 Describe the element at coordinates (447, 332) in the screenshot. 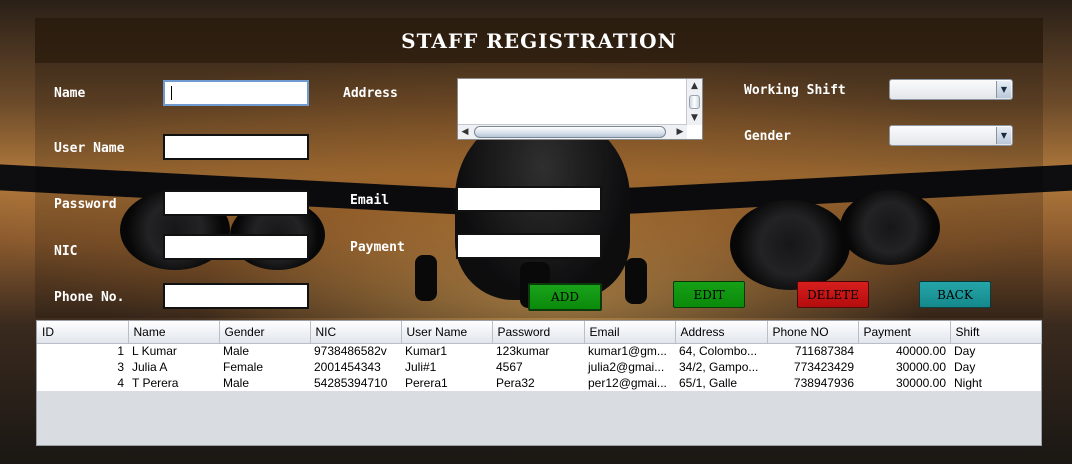

I see `column-header: User Name` at that location.